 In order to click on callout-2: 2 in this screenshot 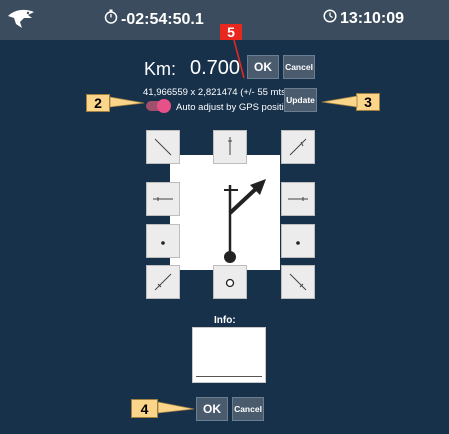, I will do `click(98, 103)`.